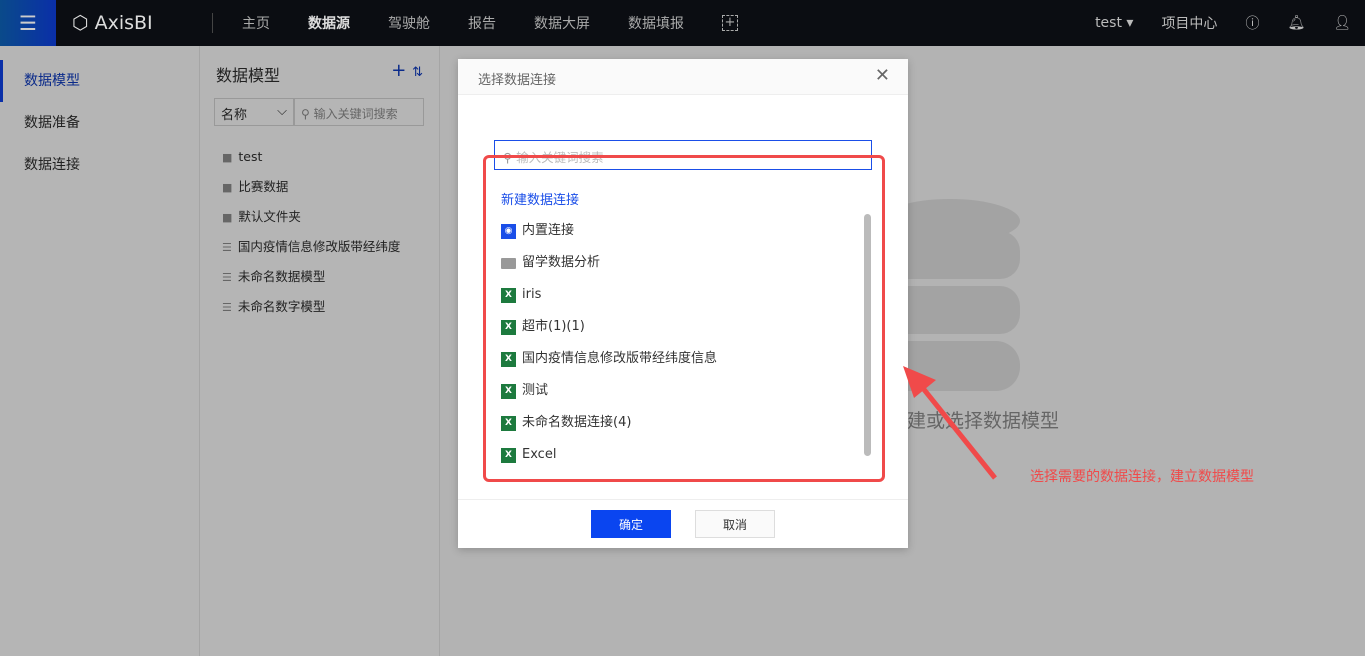 The height and width of the screenshot is (656, 1365). What do you see at coordinates (1142, 477) in the screenshot?
I see `annotation-text: 选择需要的数据连接，建立数据模型` at bounding box center [1142, 477].